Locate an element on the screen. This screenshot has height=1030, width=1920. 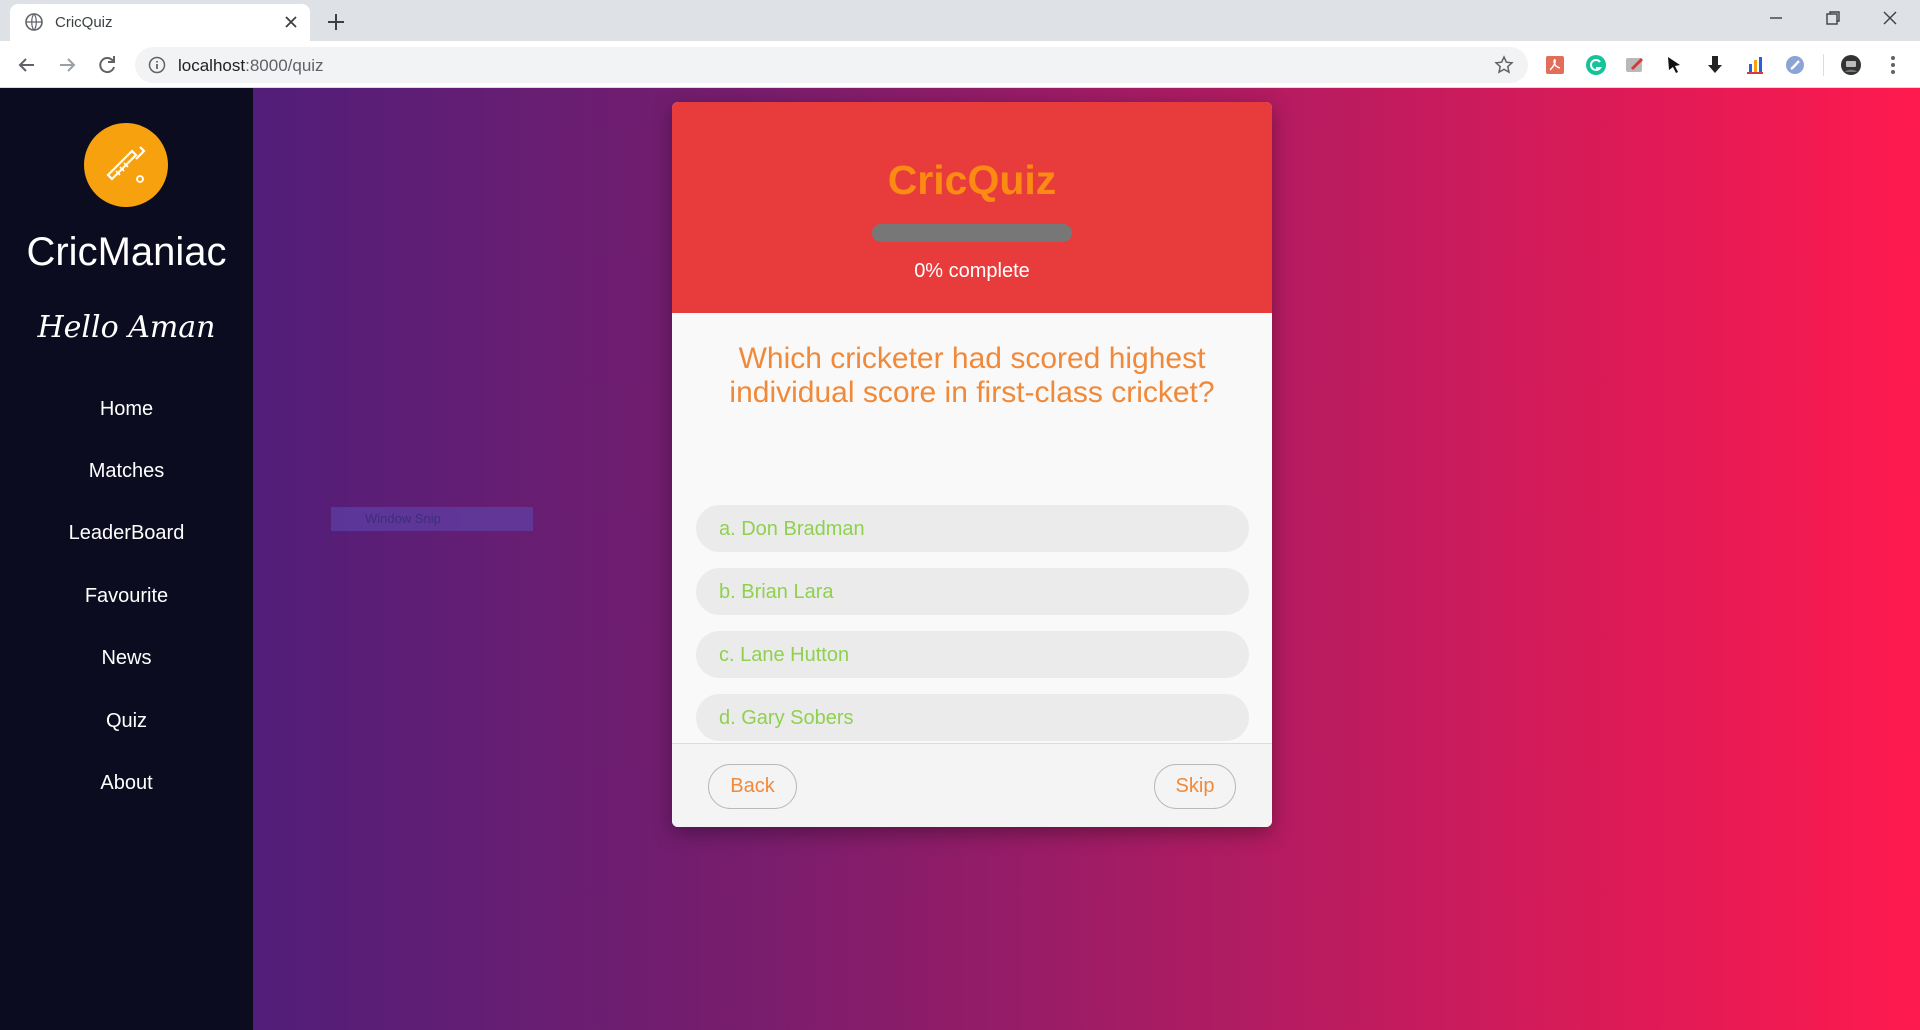
url-text: localhost:8000/quiz is located at coordinates (251, 66).